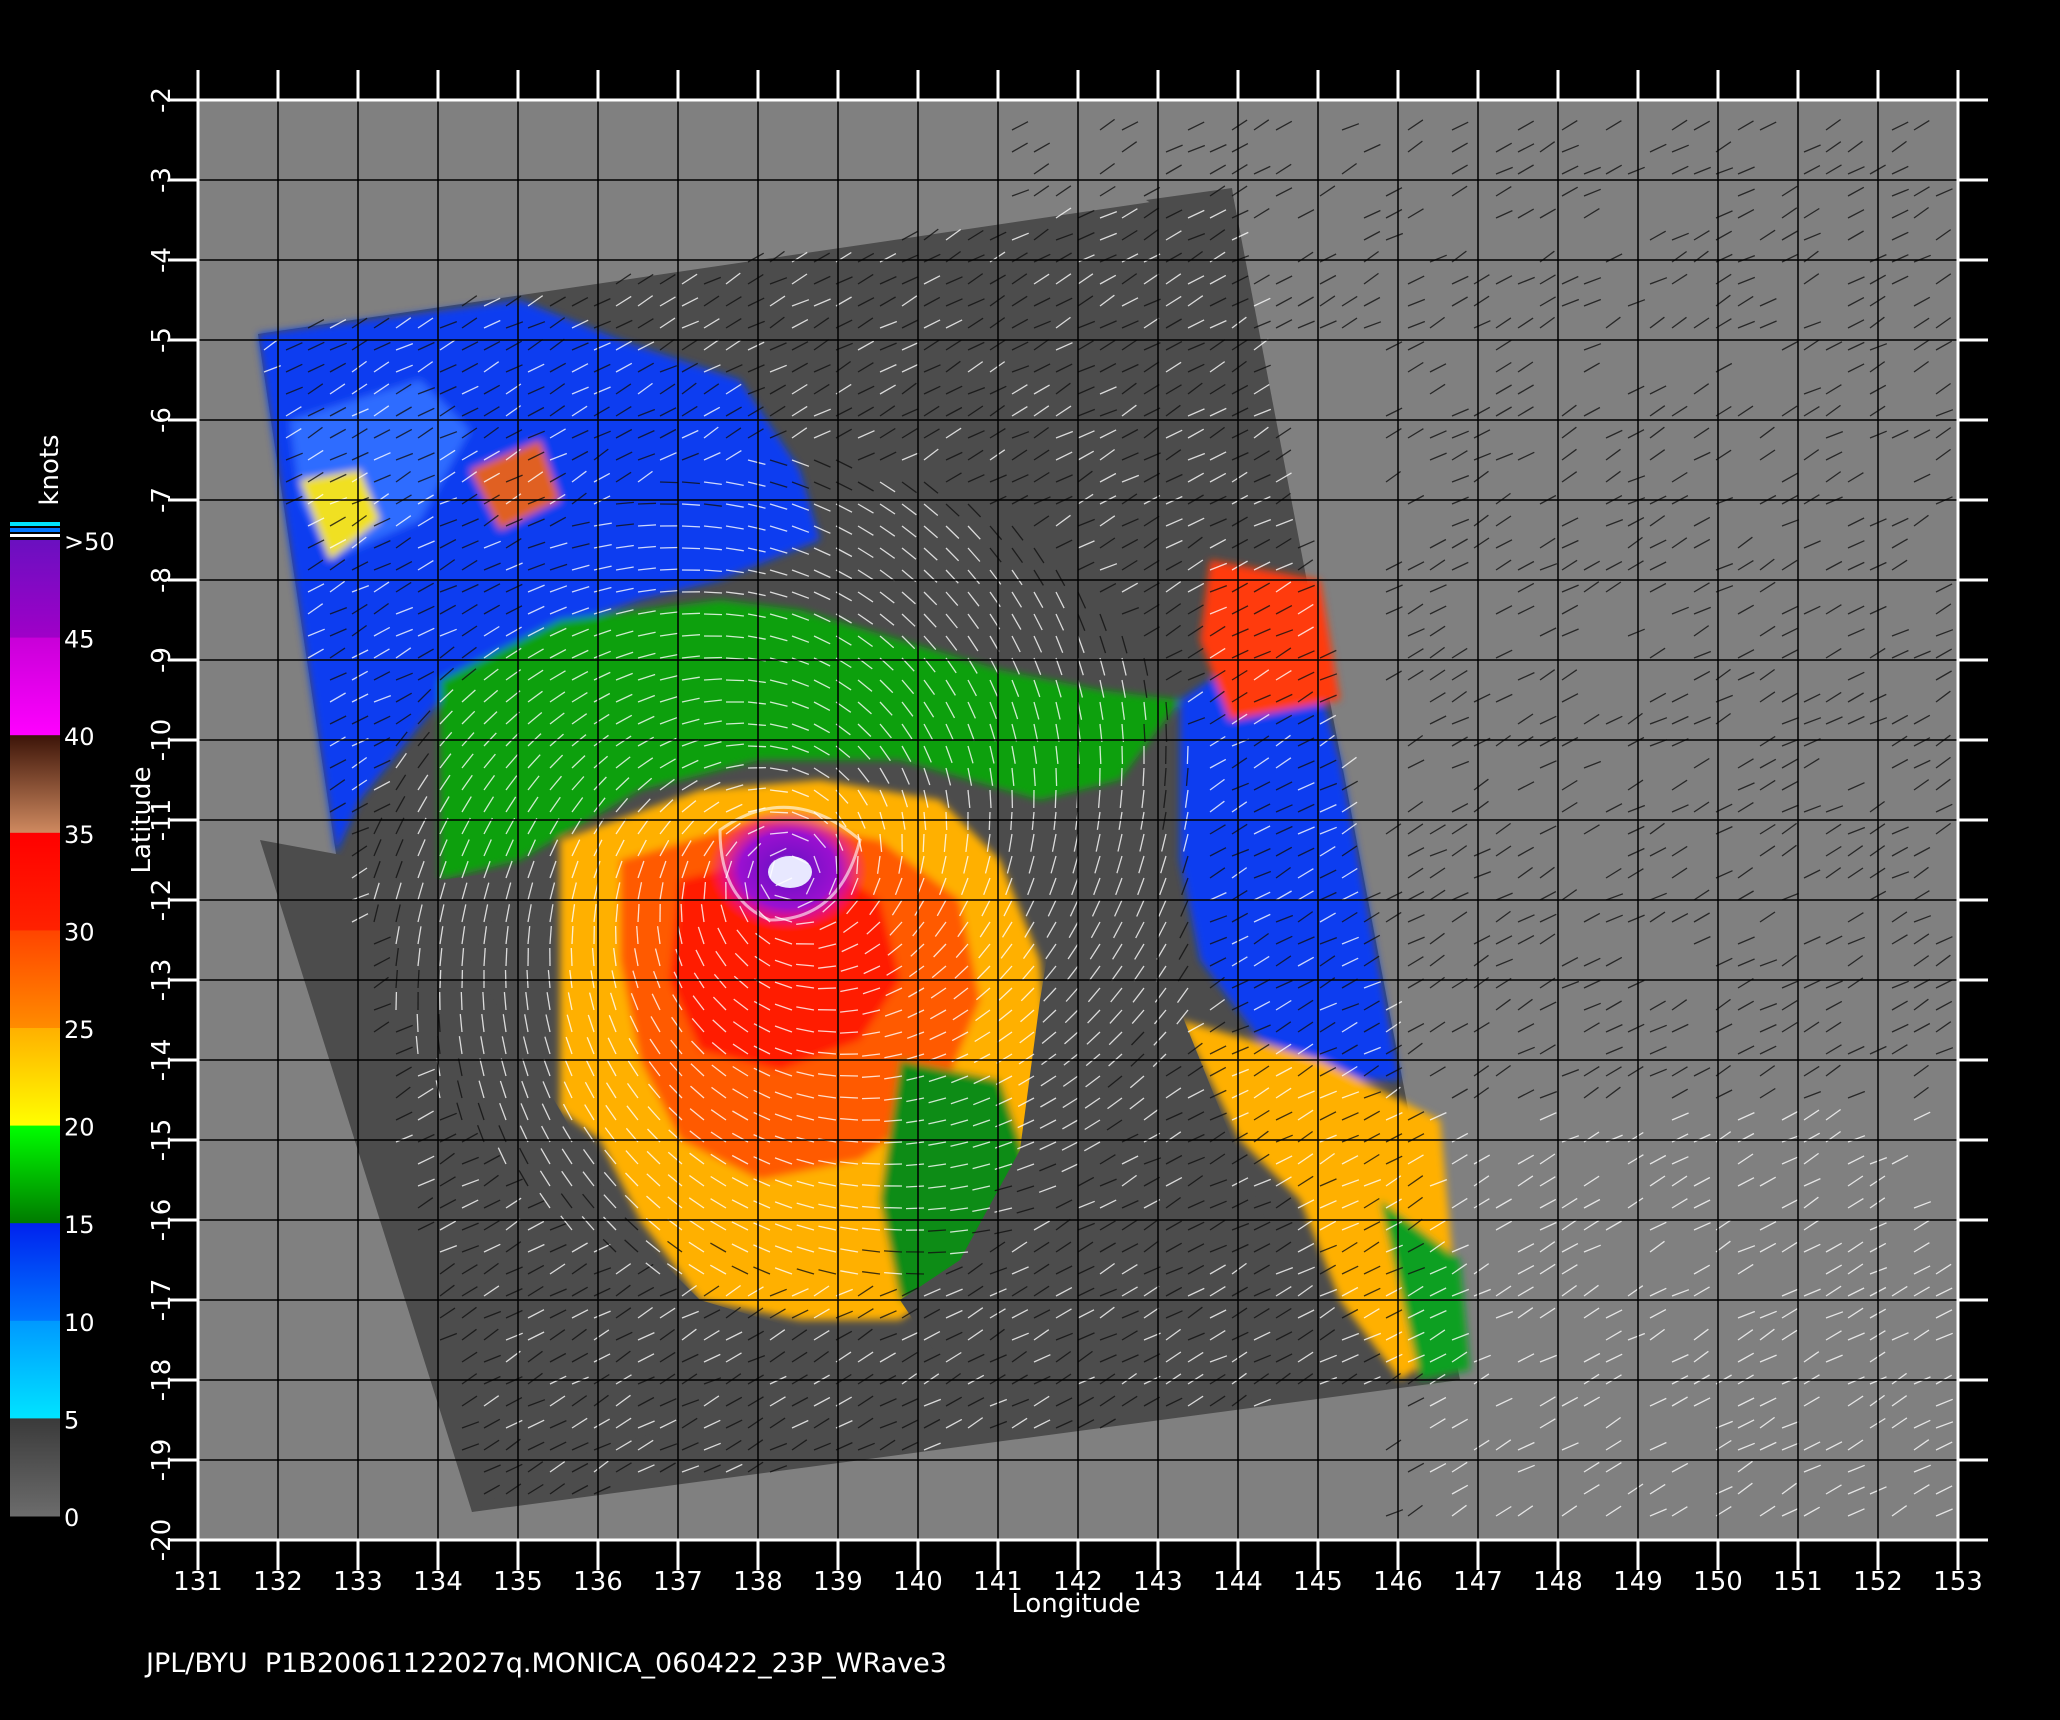 This screenshot has width=2060, height=1720. Describe the element at coordinates (788, 868) in the screenshot. I see `storm-core` at that location.